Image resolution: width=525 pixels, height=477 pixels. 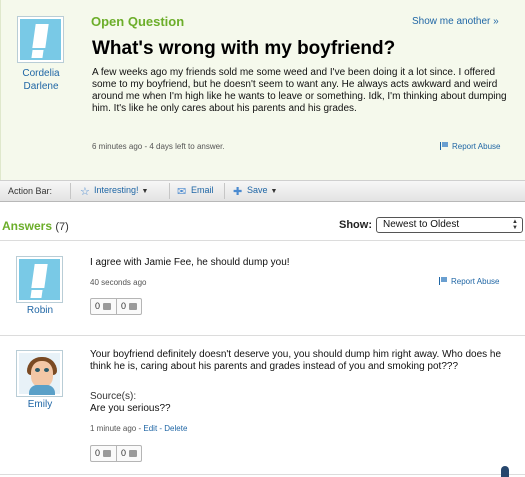 I want to click on emily-avatar-image, so click(x=39, y=374).